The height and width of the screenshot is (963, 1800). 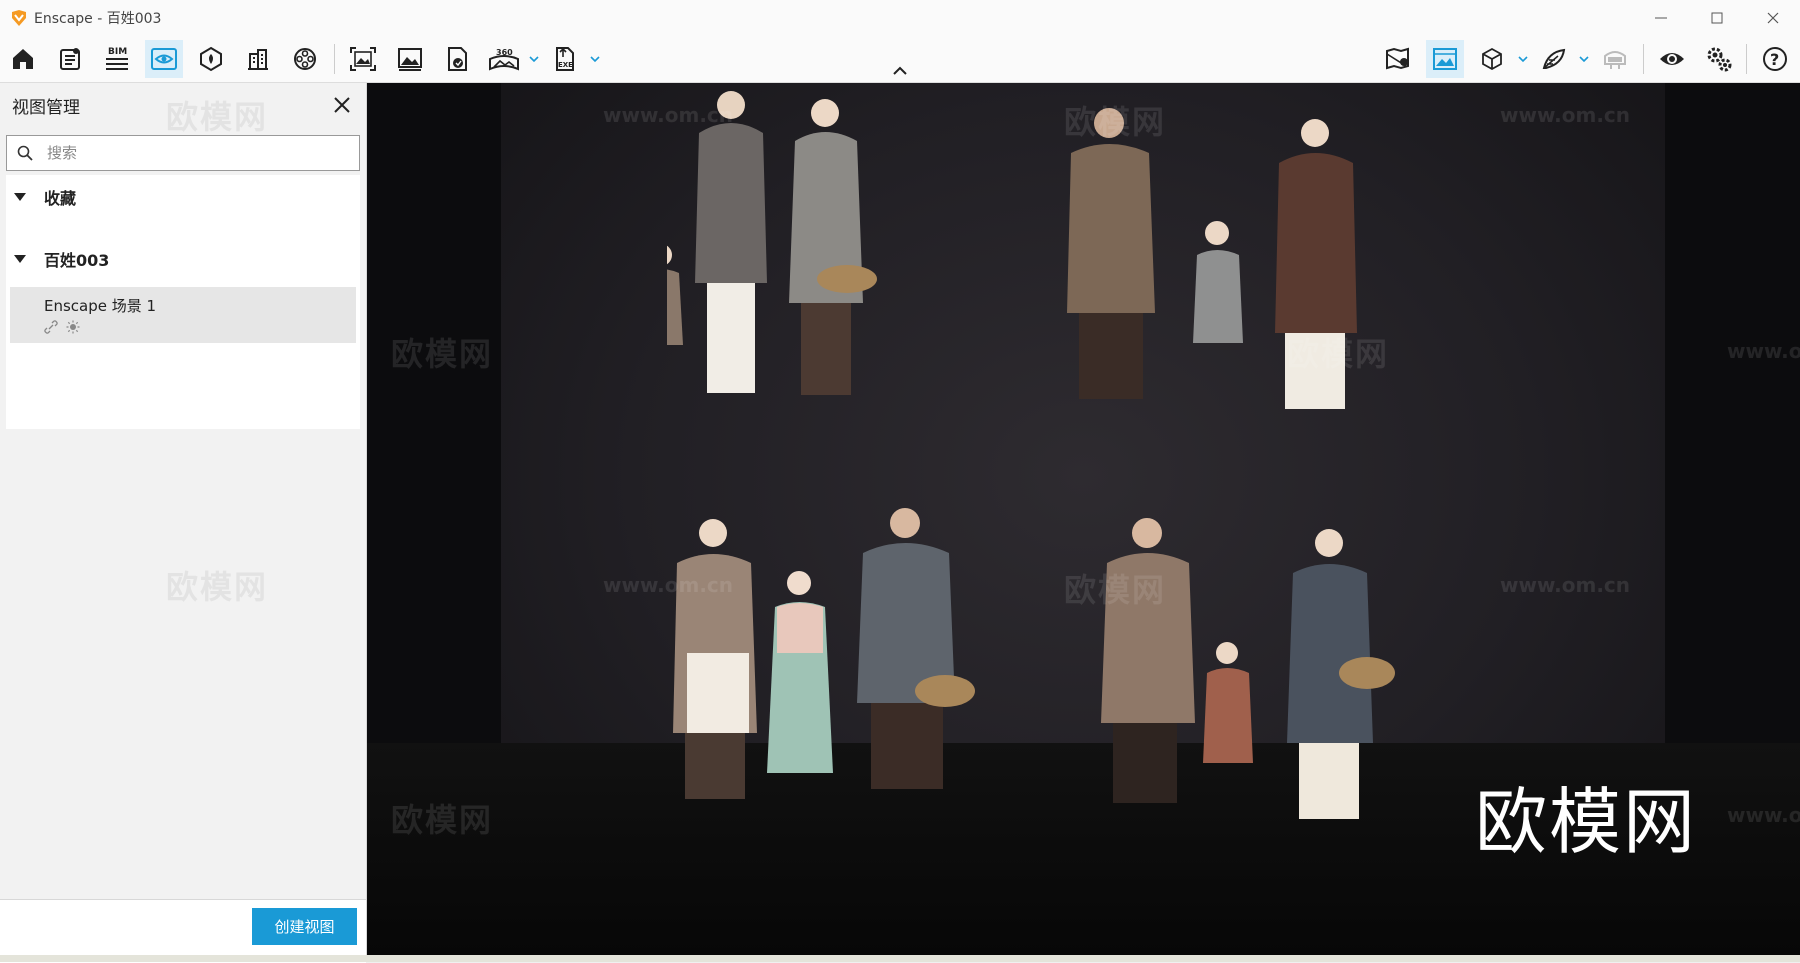 I want to click on enscape-logo-icon, so click(x=19, y=18).